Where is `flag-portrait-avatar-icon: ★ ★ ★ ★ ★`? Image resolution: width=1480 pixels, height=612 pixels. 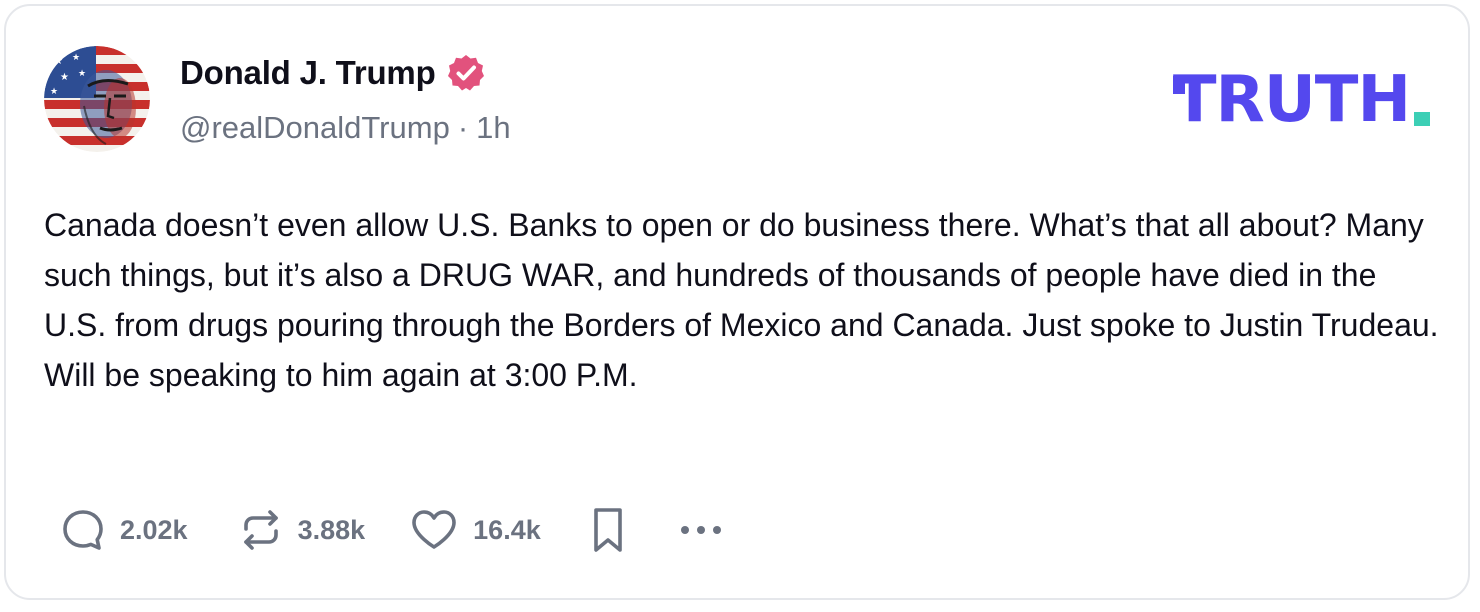 flag-portrait-avatar-icon: ★ ★ ★ ★ ★ is located at coordinates (97, 99).